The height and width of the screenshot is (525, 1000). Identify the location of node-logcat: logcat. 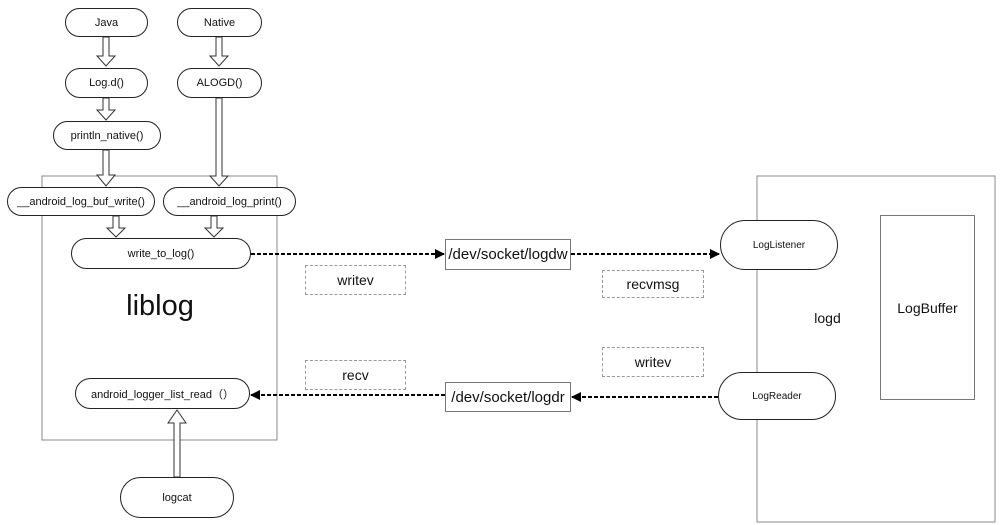
(177, 497).